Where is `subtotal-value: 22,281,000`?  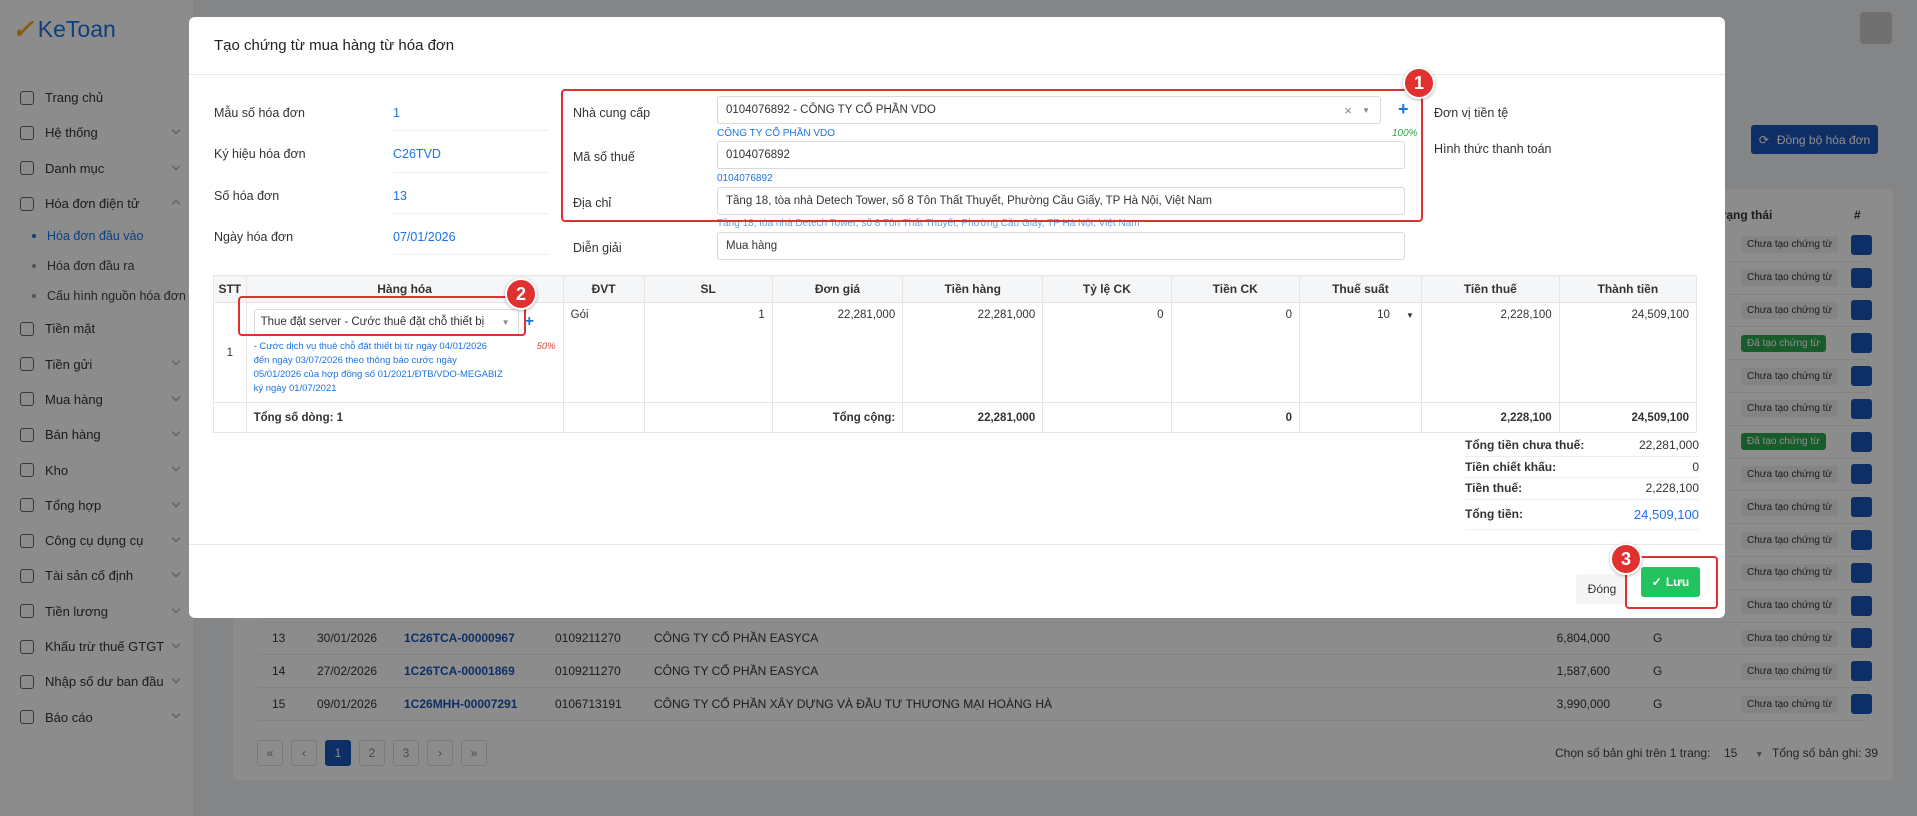
subtotal-value: 22,281,000 is located at coordinates (1668, 445).